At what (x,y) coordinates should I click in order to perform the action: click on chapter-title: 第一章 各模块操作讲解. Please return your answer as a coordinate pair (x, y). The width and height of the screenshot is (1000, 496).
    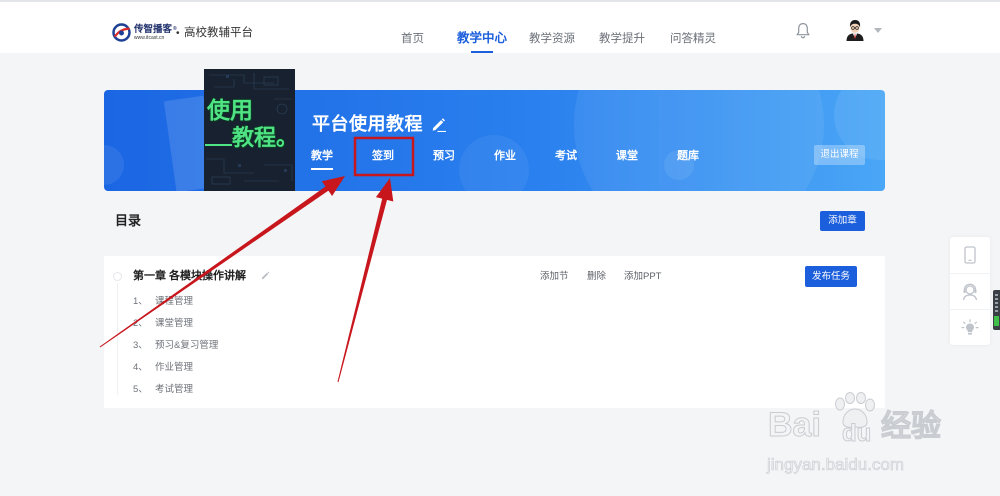
    Looking at the image, I should click on (190, 276).